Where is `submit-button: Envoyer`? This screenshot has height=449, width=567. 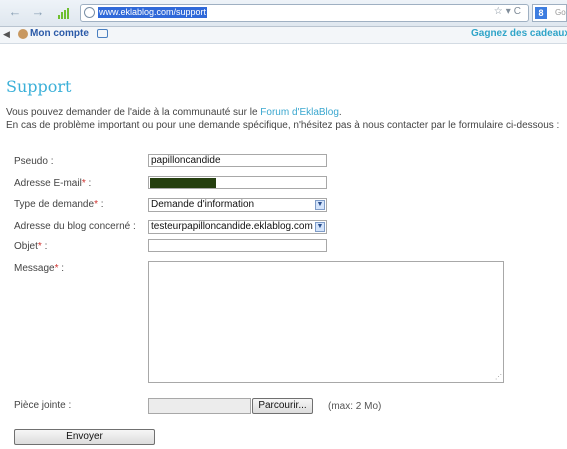 submit-button: Envoyer is located at coordinates (84, 437).